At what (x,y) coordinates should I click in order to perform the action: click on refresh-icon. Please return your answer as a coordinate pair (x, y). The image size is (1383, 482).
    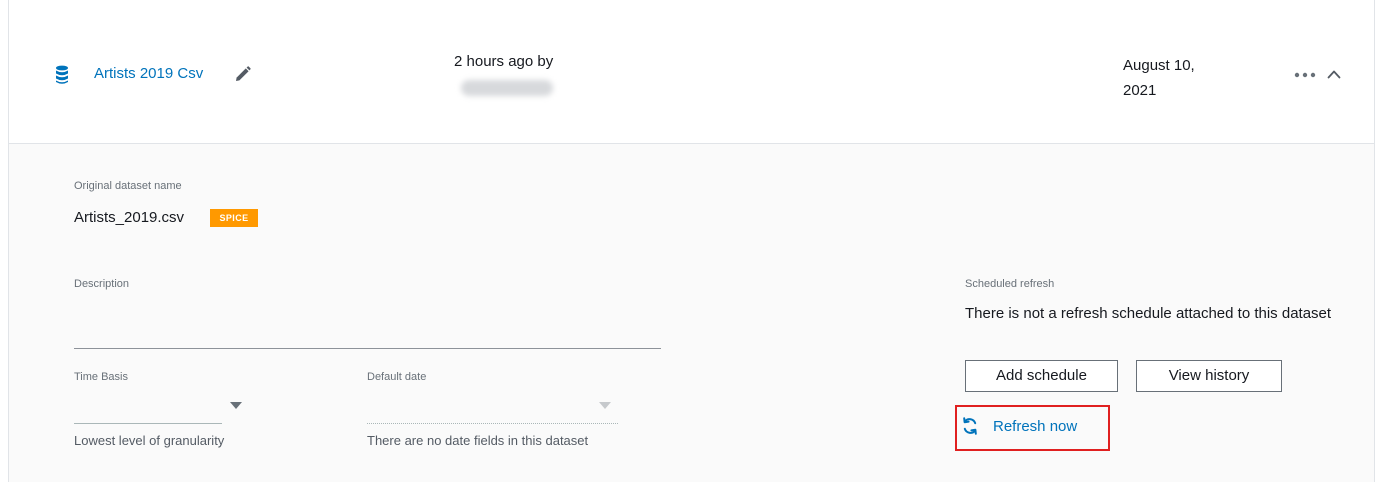
    Looking at the image, I should click on (970, 426).